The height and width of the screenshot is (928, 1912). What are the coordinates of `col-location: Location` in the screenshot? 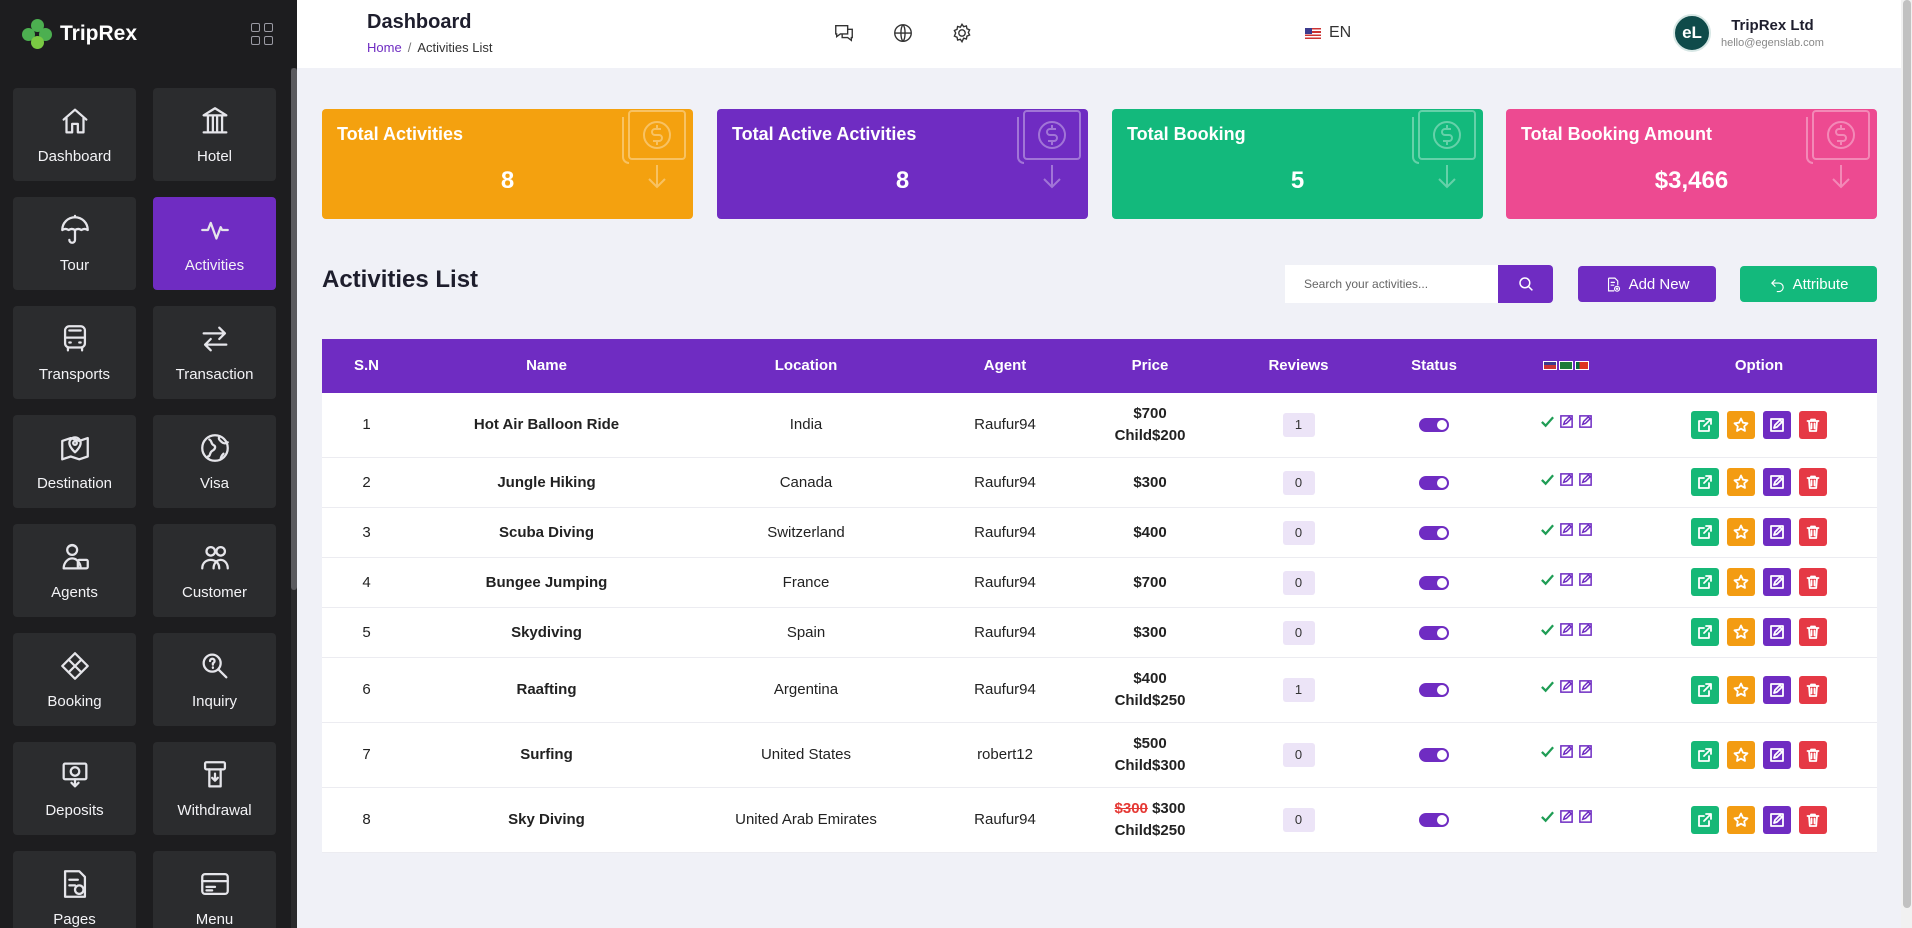 It's located at (806, 366).